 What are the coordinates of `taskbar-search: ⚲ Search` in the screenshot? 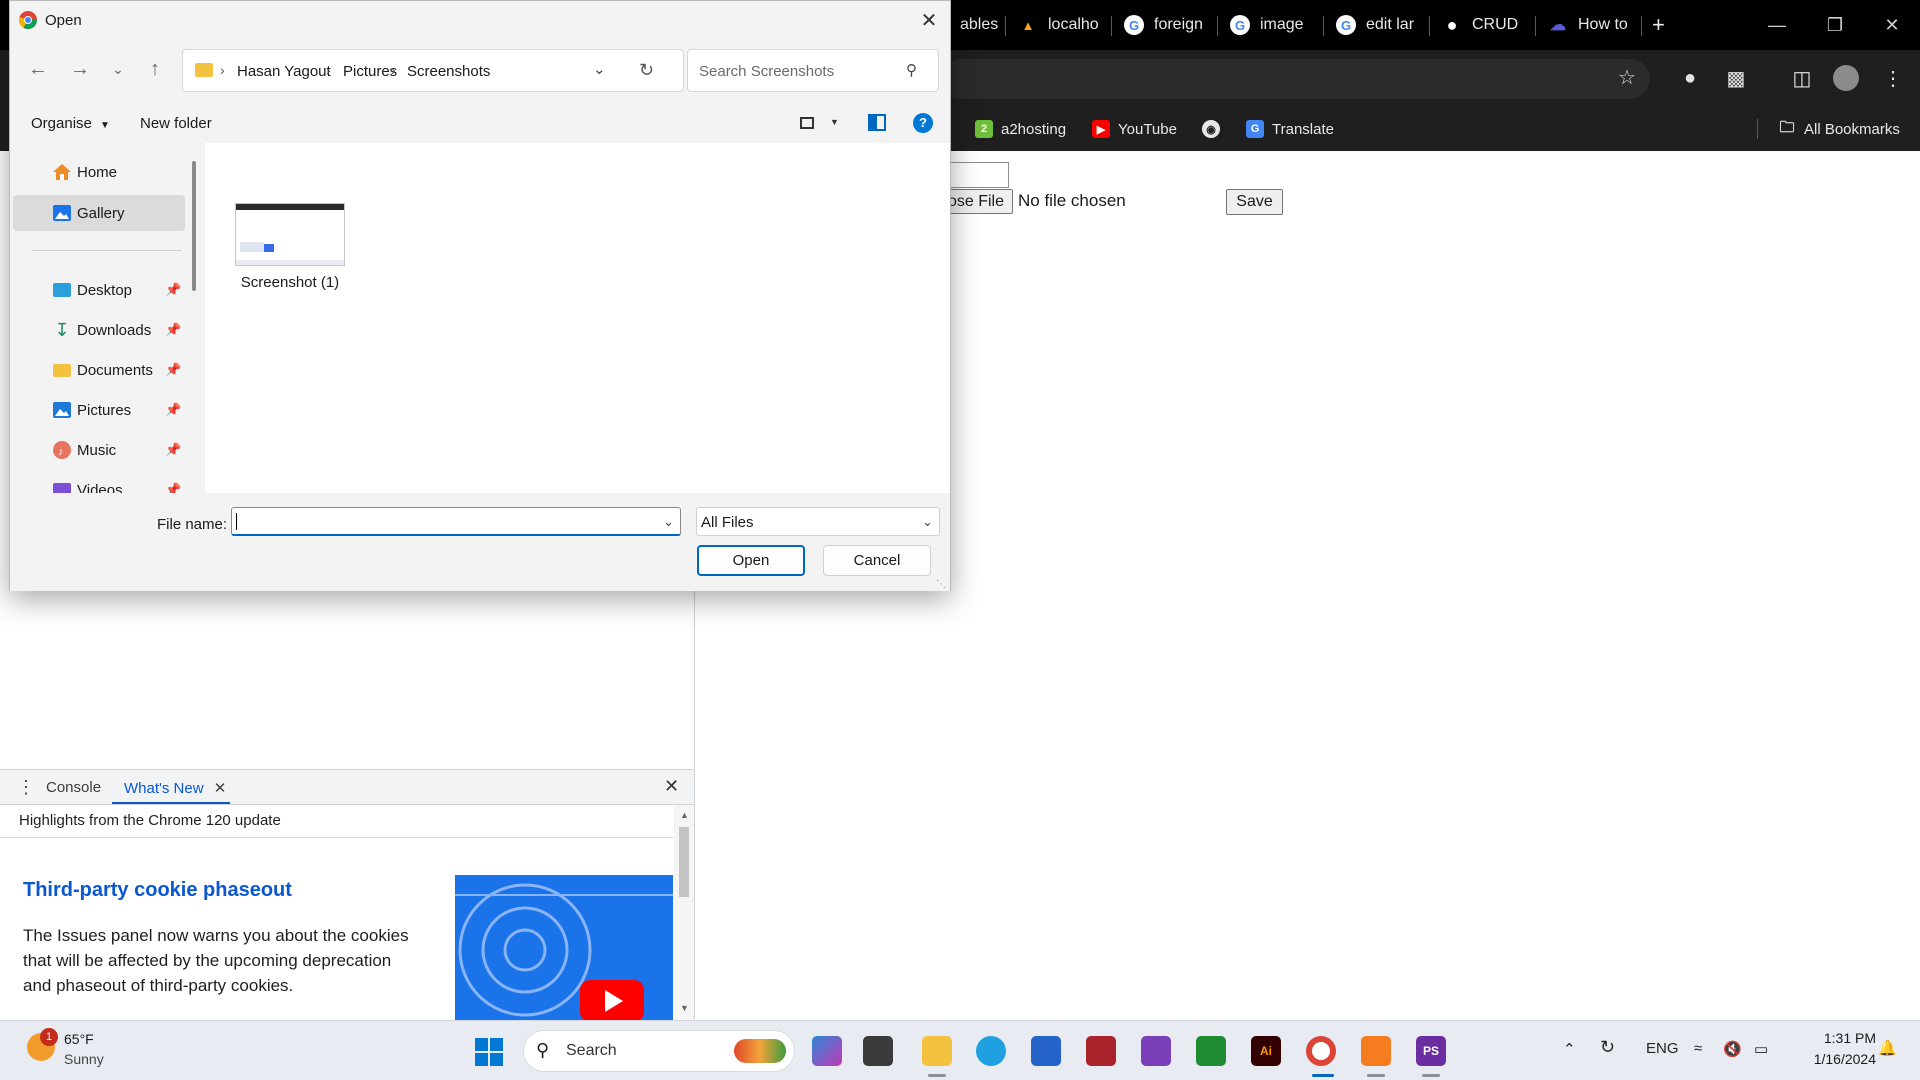 It's located at (659, 1051).